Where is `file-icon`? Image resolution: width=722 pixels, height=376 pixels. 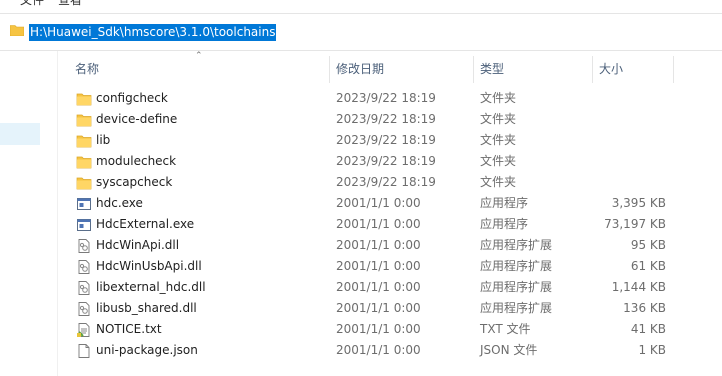
file-icon is located at coordinates (84, 351).